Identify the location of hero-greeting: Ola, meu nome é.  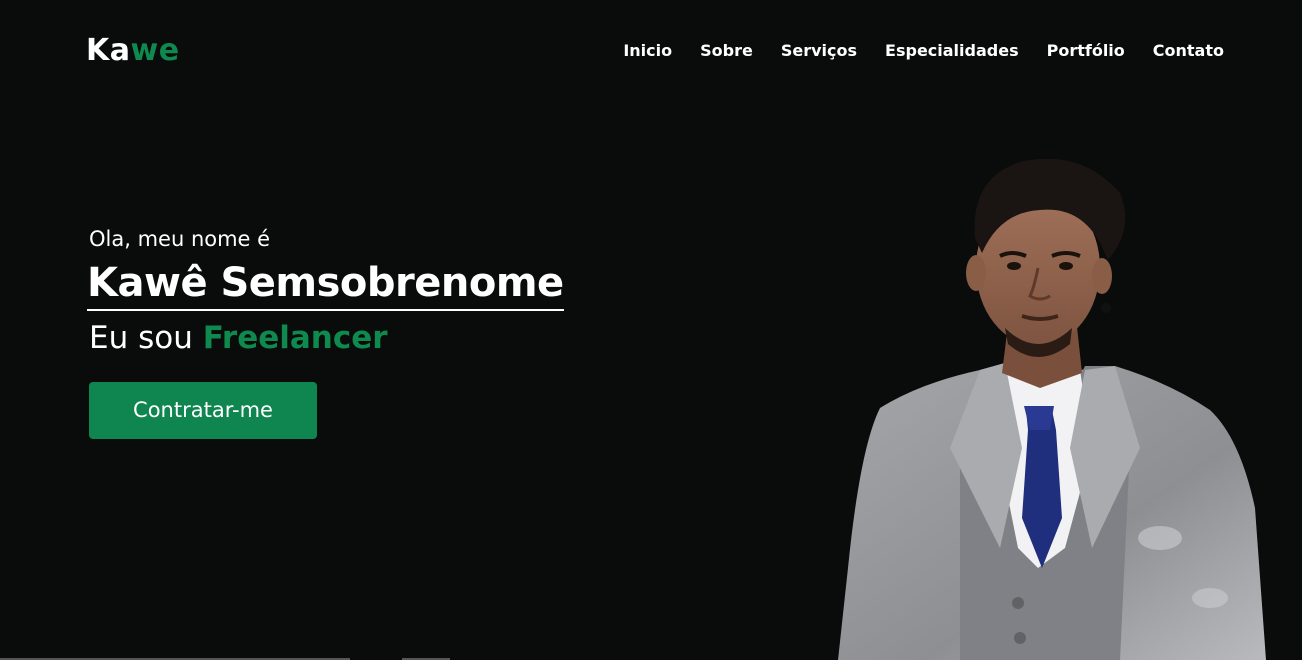
(180, 239).